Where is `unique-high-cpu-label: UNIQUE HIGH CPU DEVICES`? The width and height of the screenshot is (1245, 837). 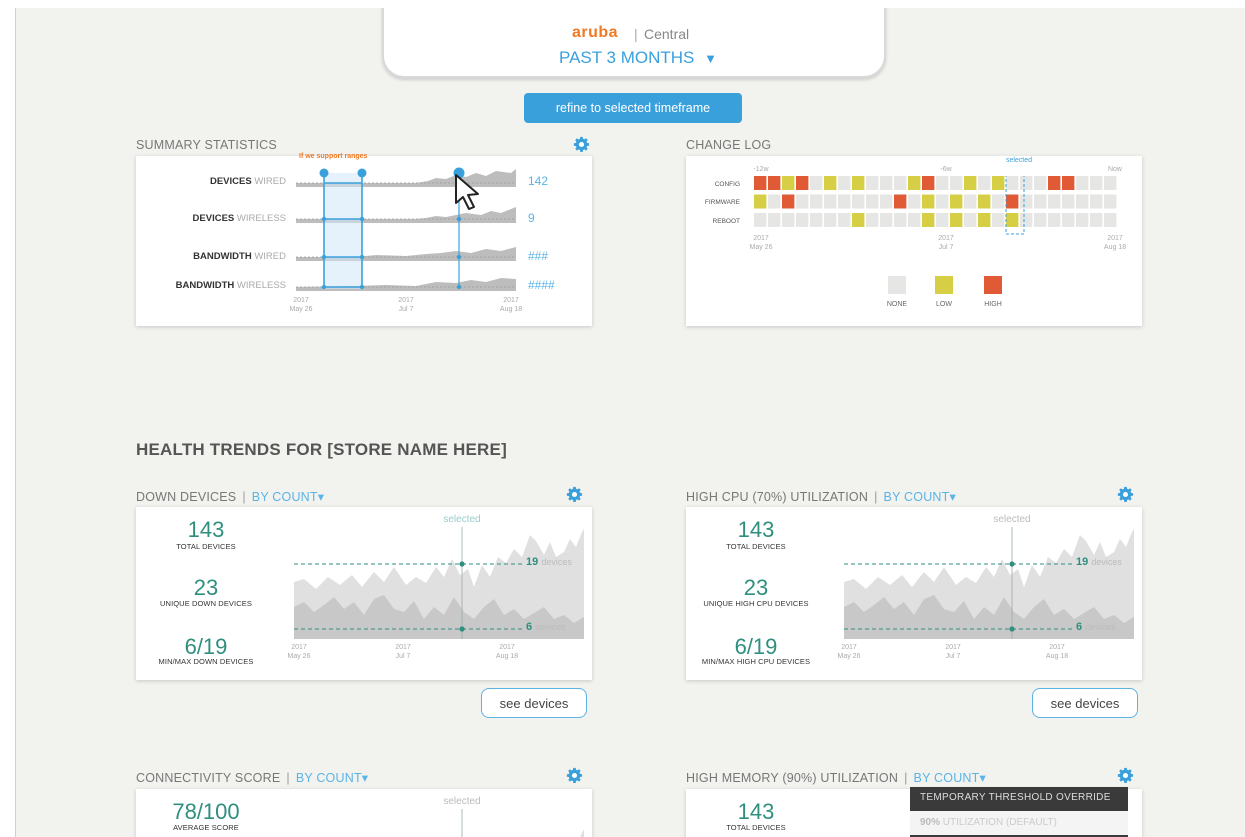
unique-high-cpu-label: UNIQUE HIGH CPU DEVICES is located at coordinates (756, 603).